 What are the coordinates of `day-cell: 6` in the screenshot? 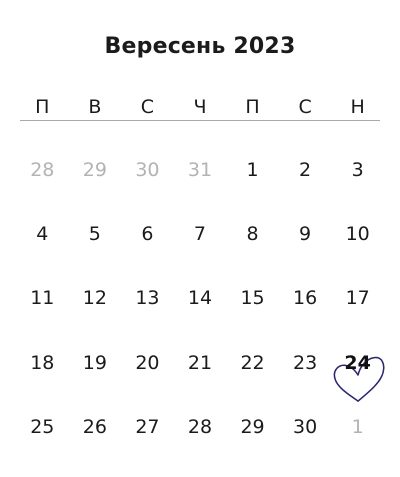 It's located at (147, 252).